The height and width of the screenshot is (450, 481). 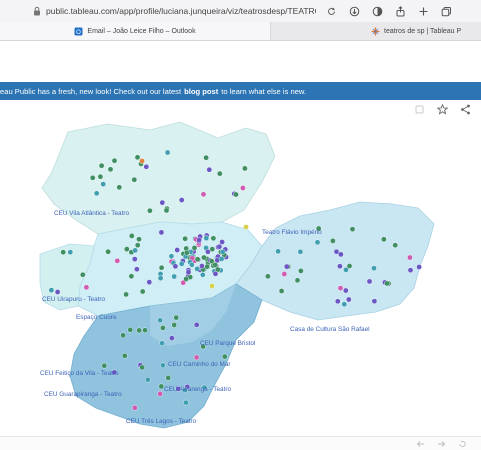 What do you see at coordinates (465, 109) in the screenshot?
I see `share-nodes-icon` at bounding box center [465, 109].